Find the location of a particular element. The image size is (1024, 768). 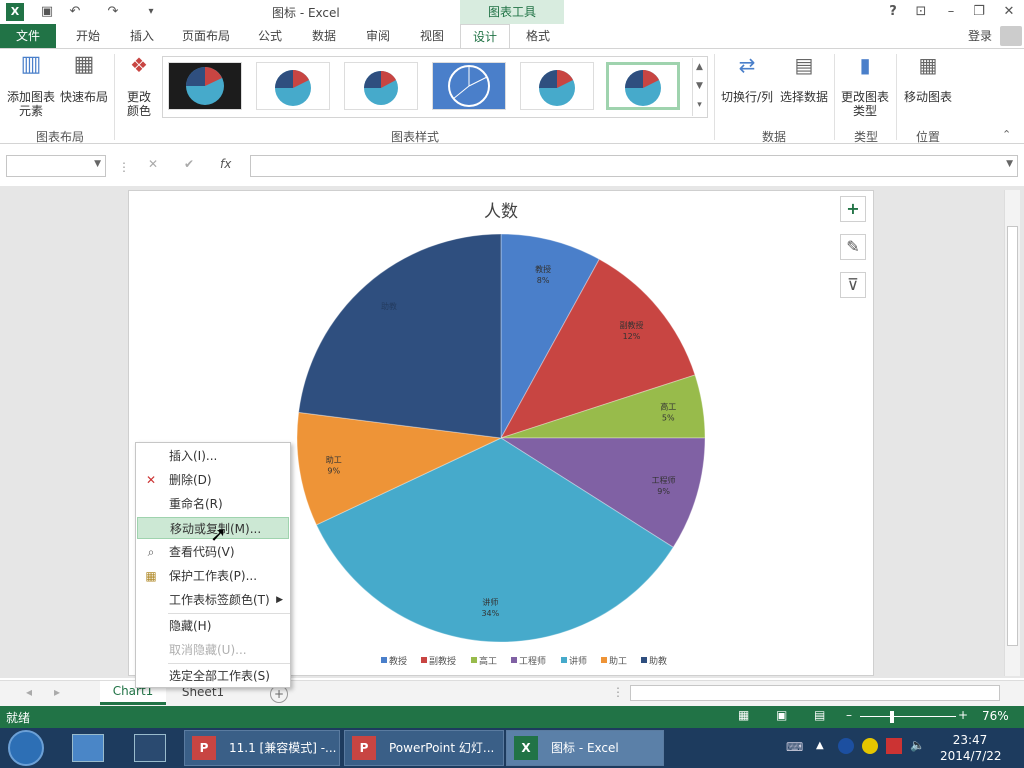

data-label-category: 副教授 is located at coordinates (631, 325).